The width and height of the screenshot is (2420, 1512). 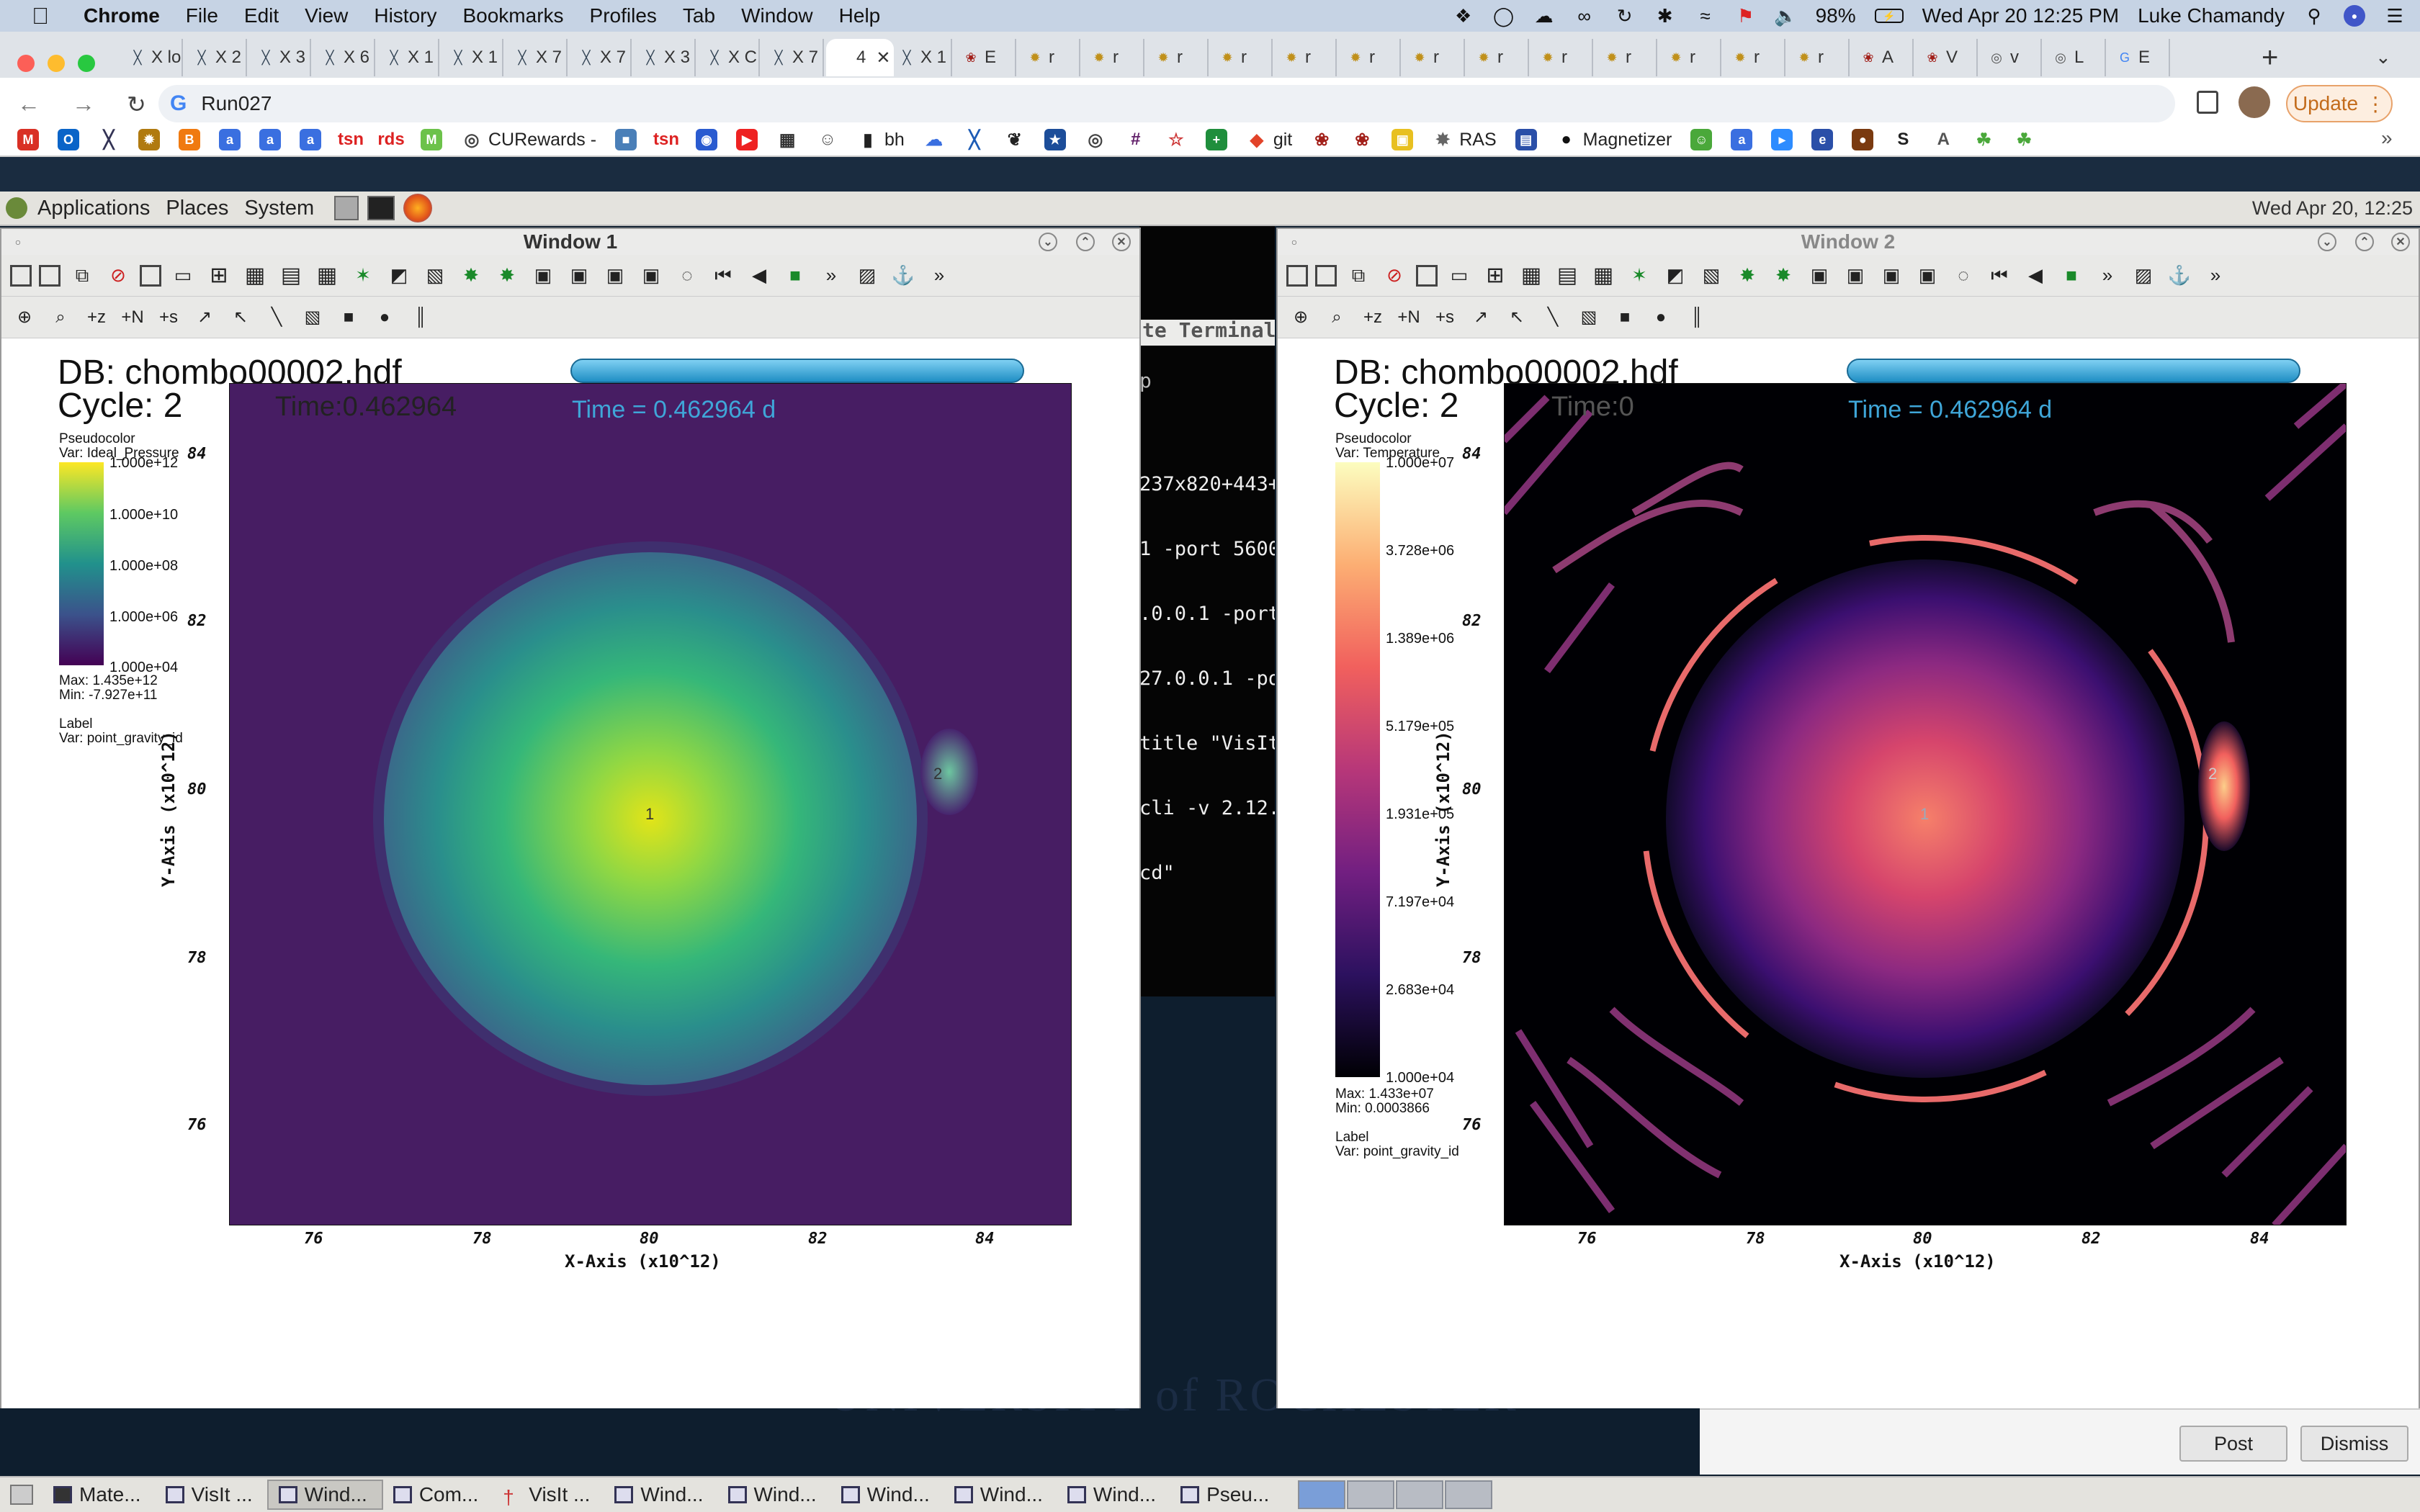 I want to click on browser-tab: 4 ✕, so click(x=860, y=57).